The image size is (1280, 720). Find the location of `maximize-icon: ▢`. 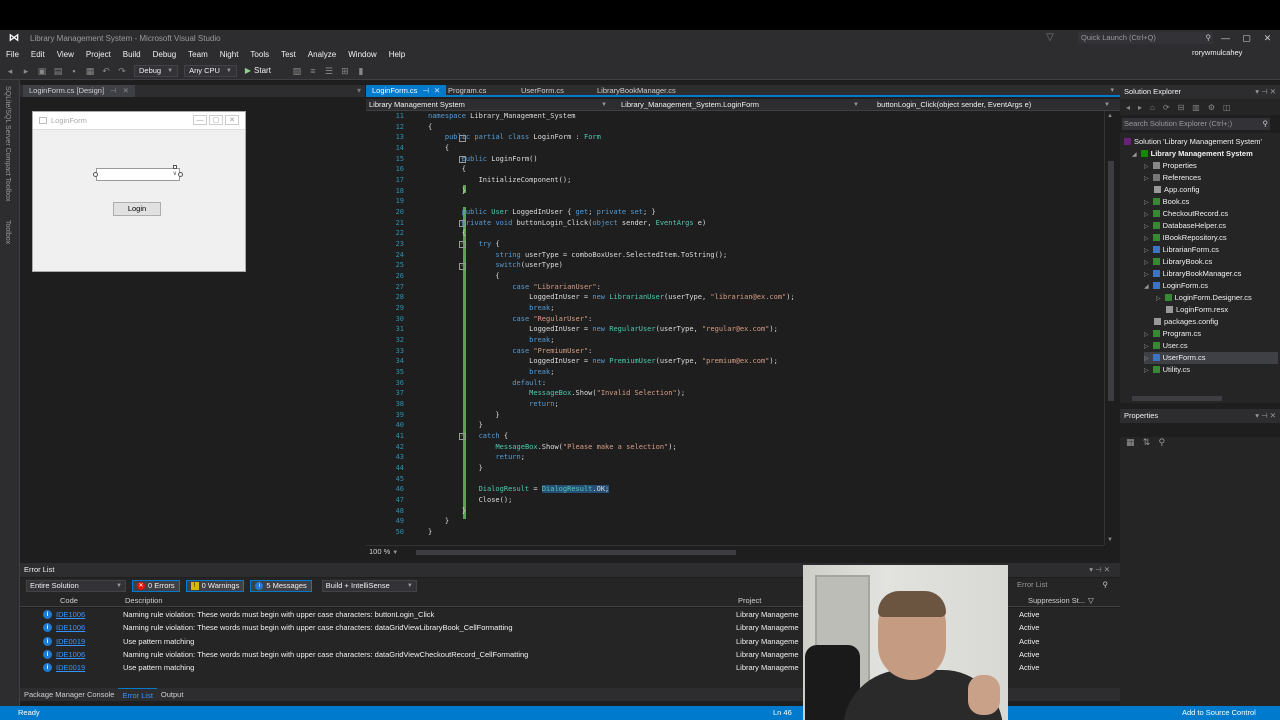

maximize-icon: ▢ is located at coordinates (1246, 38).